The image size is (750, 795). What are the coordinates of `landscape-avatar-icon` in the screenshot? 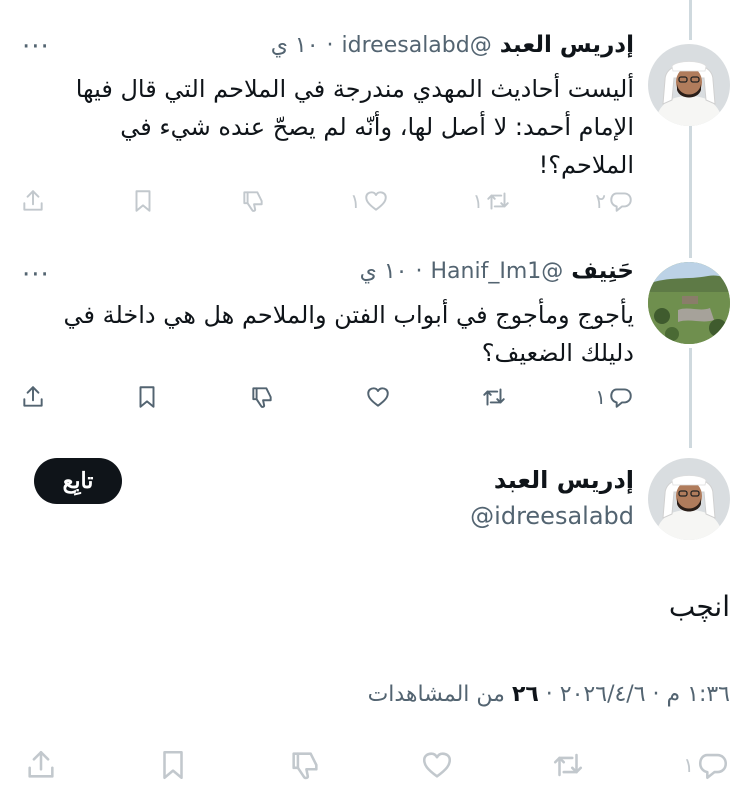 It's located at (689, 303).